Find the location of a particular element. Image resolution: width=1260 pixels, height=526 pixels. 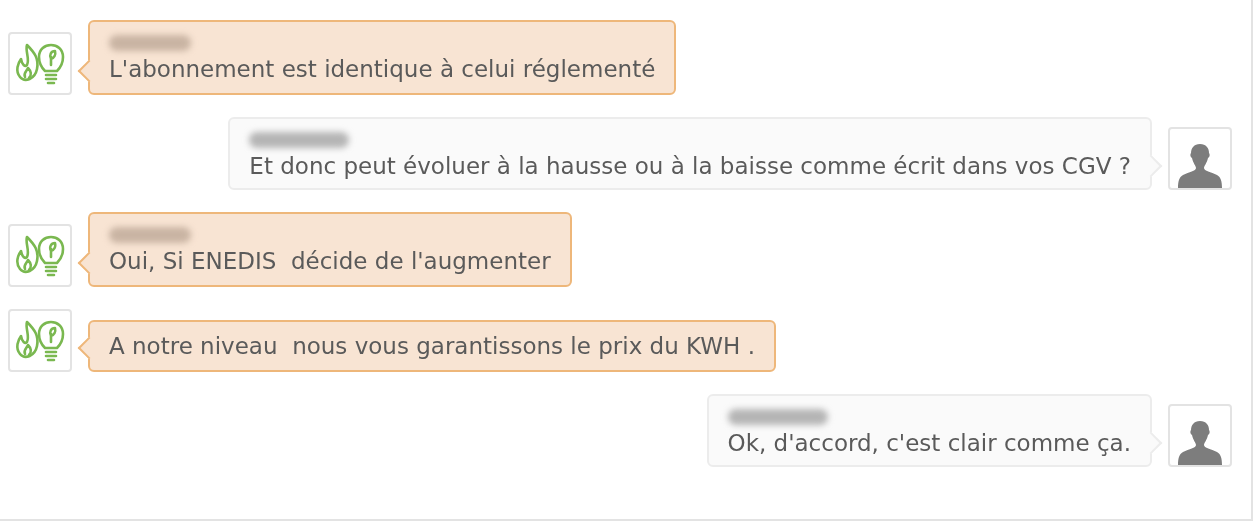

message-text: Ok, d'accord, c'est clair comme ça. is located at coordinates (929, 443).